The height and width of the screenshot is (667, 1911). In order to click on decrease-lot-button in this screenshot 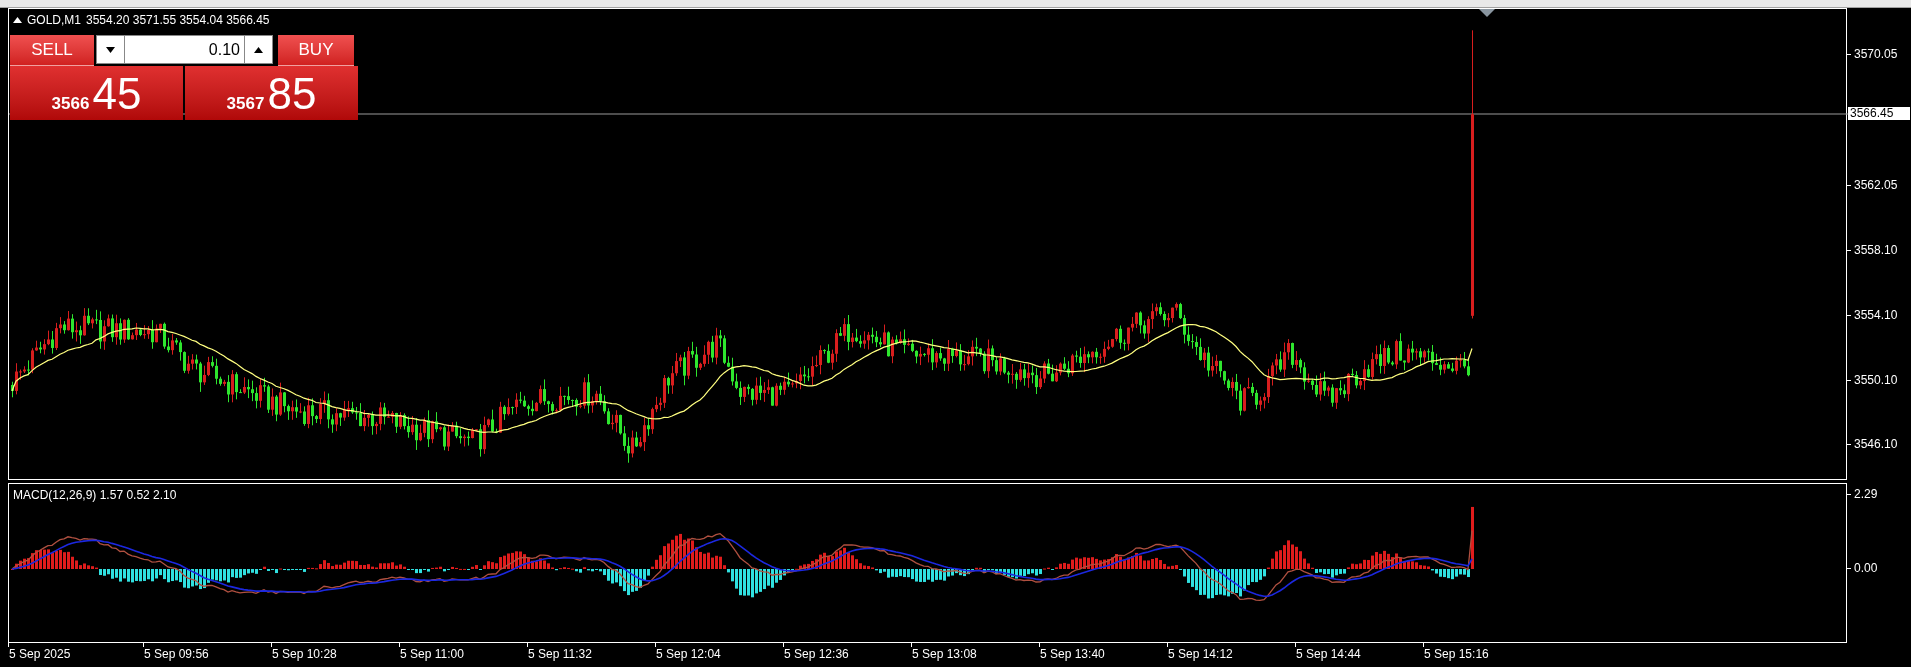, I will do `click(110, 49)`.